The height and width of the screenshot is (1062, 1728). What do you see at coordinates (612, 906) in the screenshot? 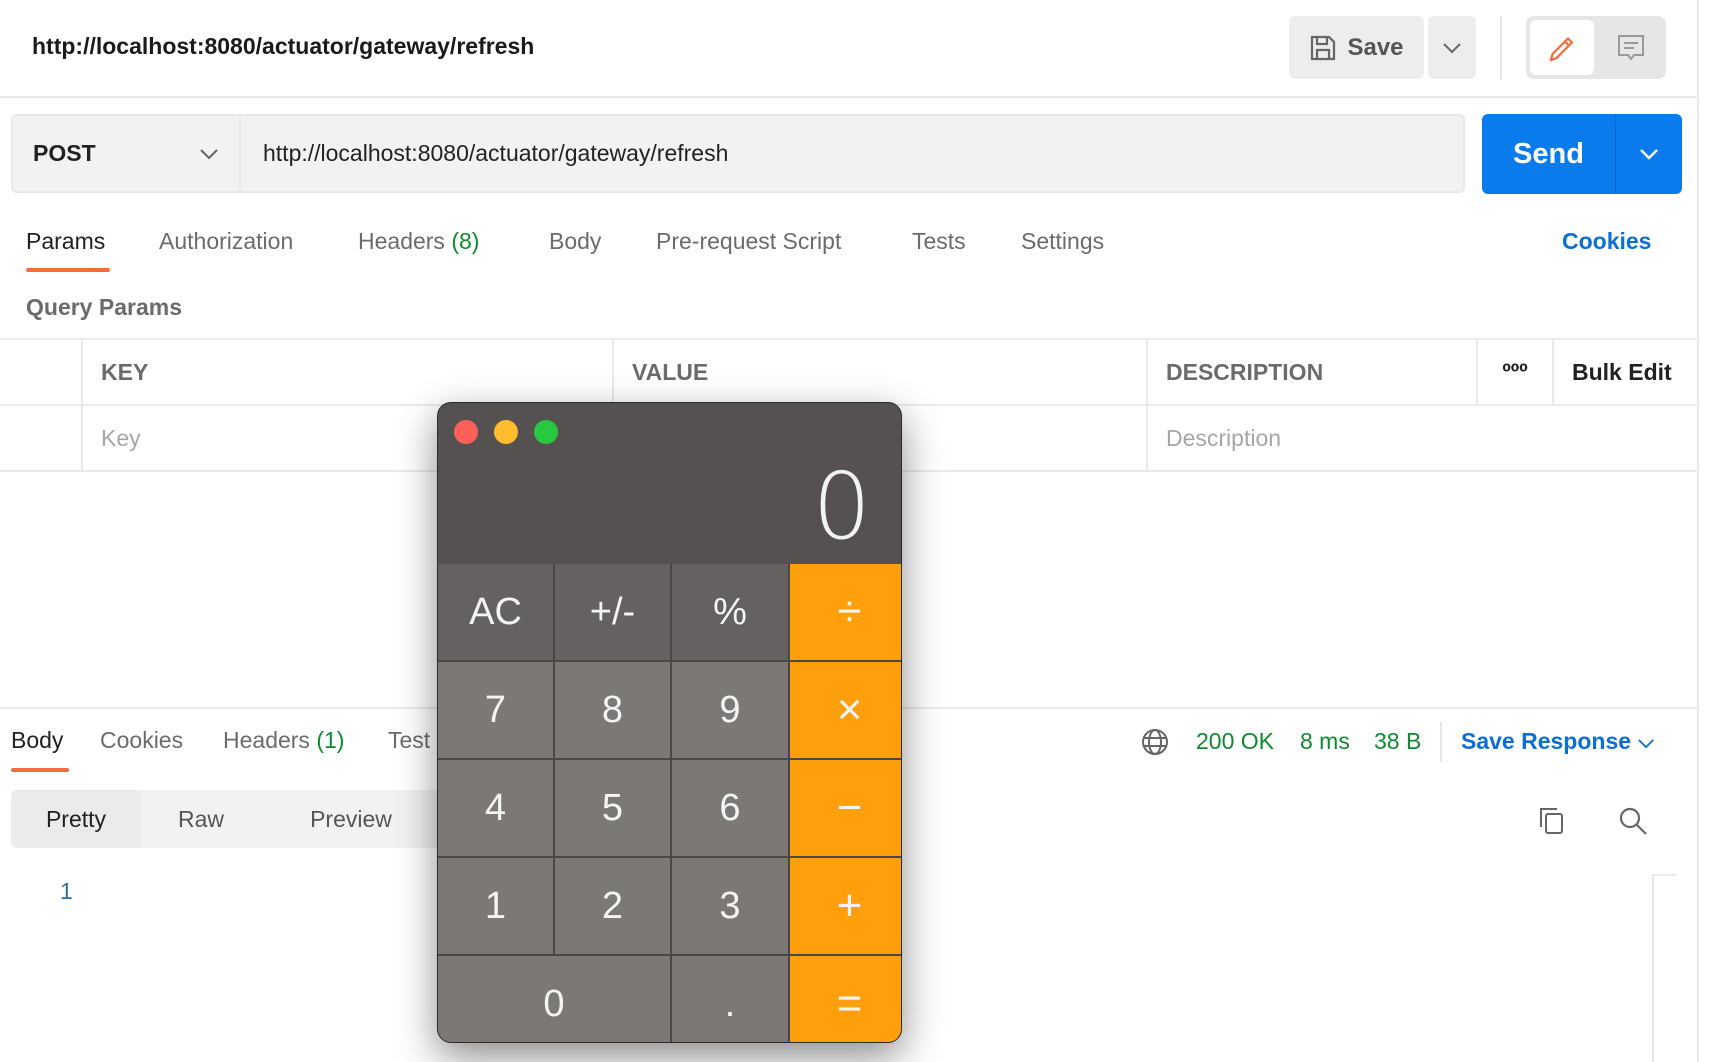
I see `key-2: 2` at bounding box center [612, 906].